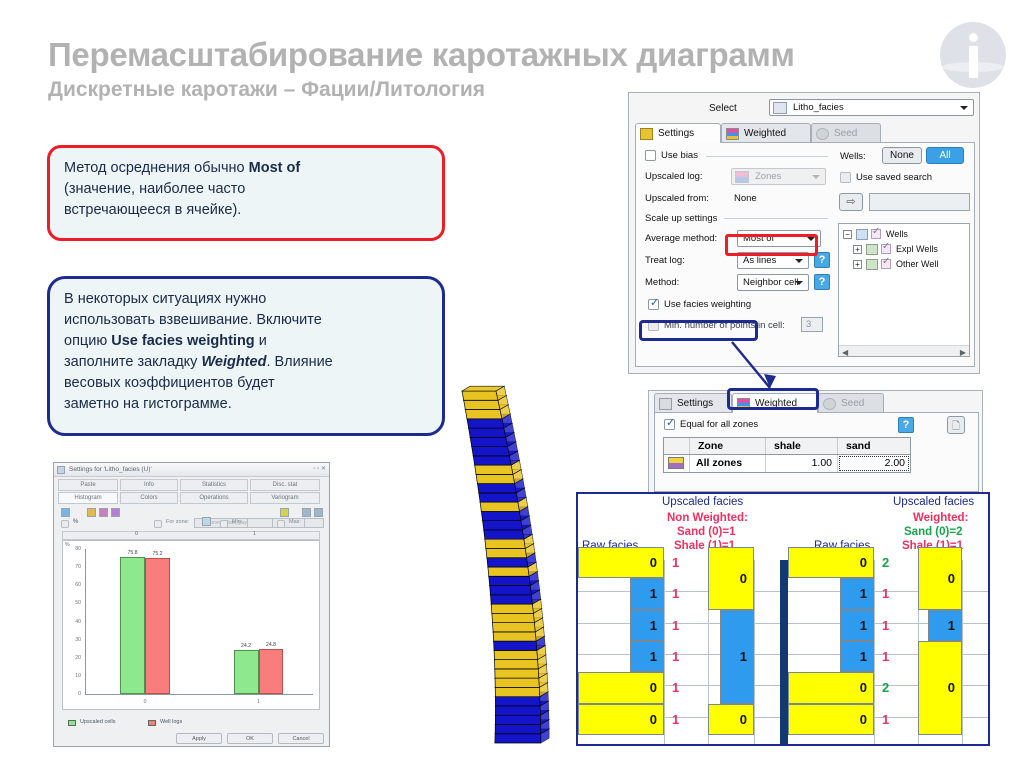 The image size is (1024, 767). What do you see at coordinates (902, 155) in the screenshot?
I see `wells-none-button: None` at bounding box center [902, 155].